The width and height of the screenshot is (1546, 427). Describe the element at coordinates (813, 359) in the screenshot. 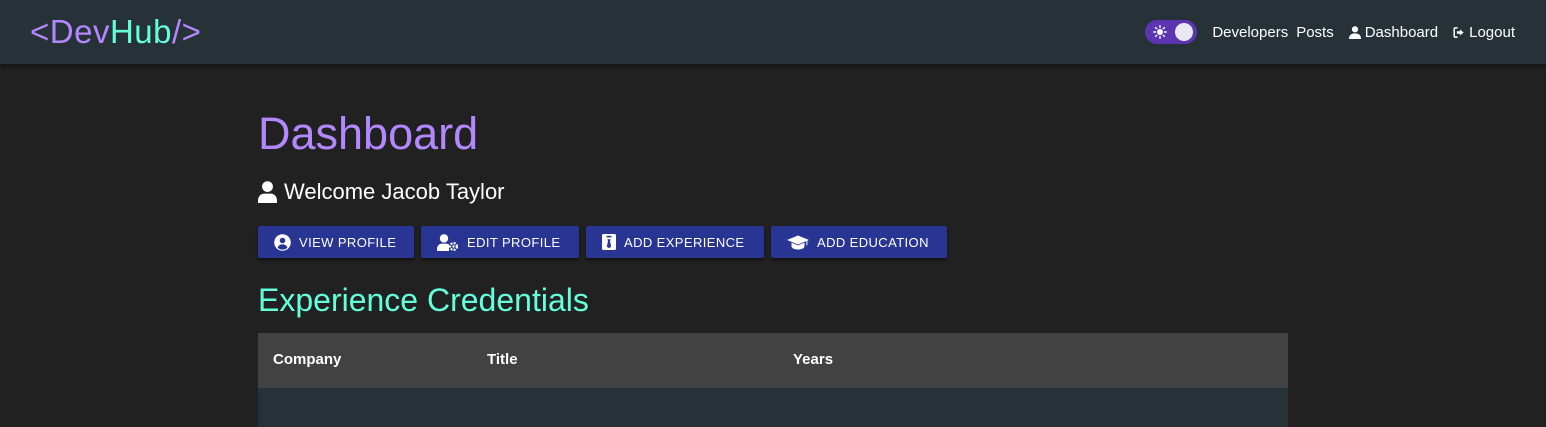

I see `column-header-years: Years` at that location.